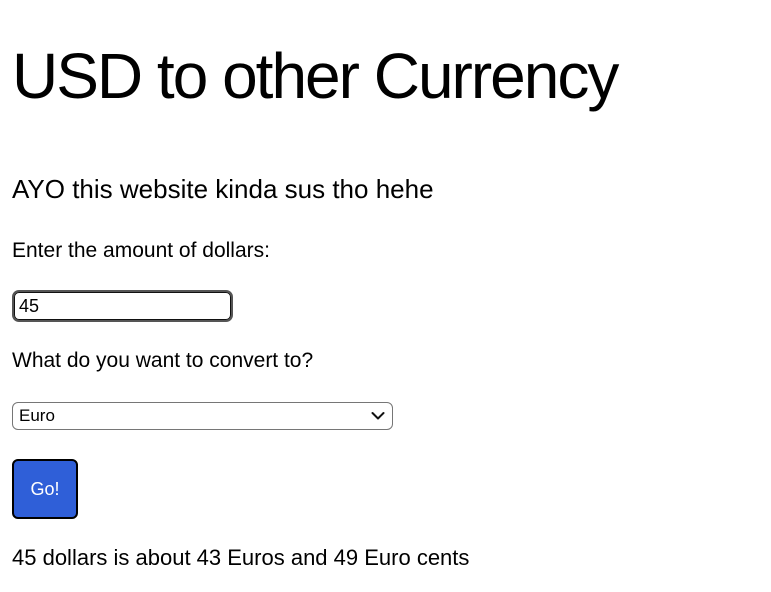 Image resolution: width=771 pixels, height=592 pixels. Describe the element at coordinates (163, 360) in the screenshot. I see `convert-label: What do you want to convert to?` at that location.